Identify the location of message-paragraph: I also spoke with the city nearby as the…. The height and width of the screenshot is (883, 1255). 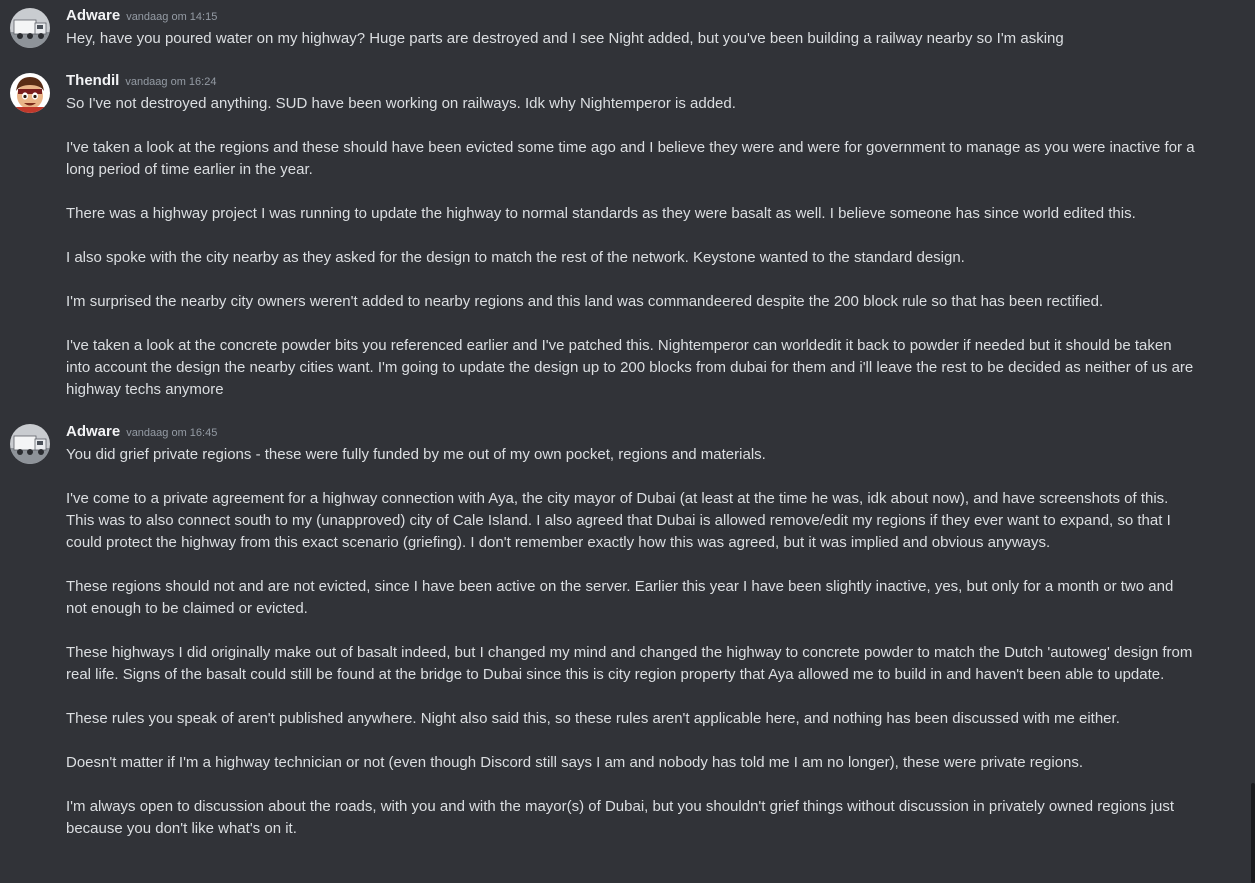
(515, 257).